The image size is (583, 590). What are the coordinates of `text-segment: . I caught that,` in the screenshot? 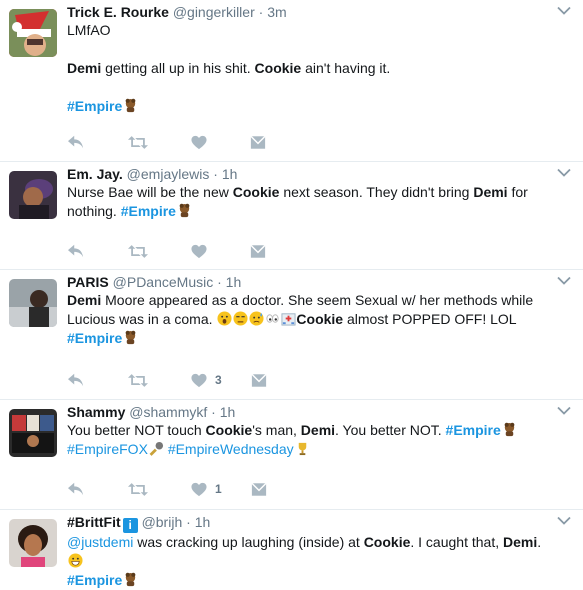 It's located at (456, 542).